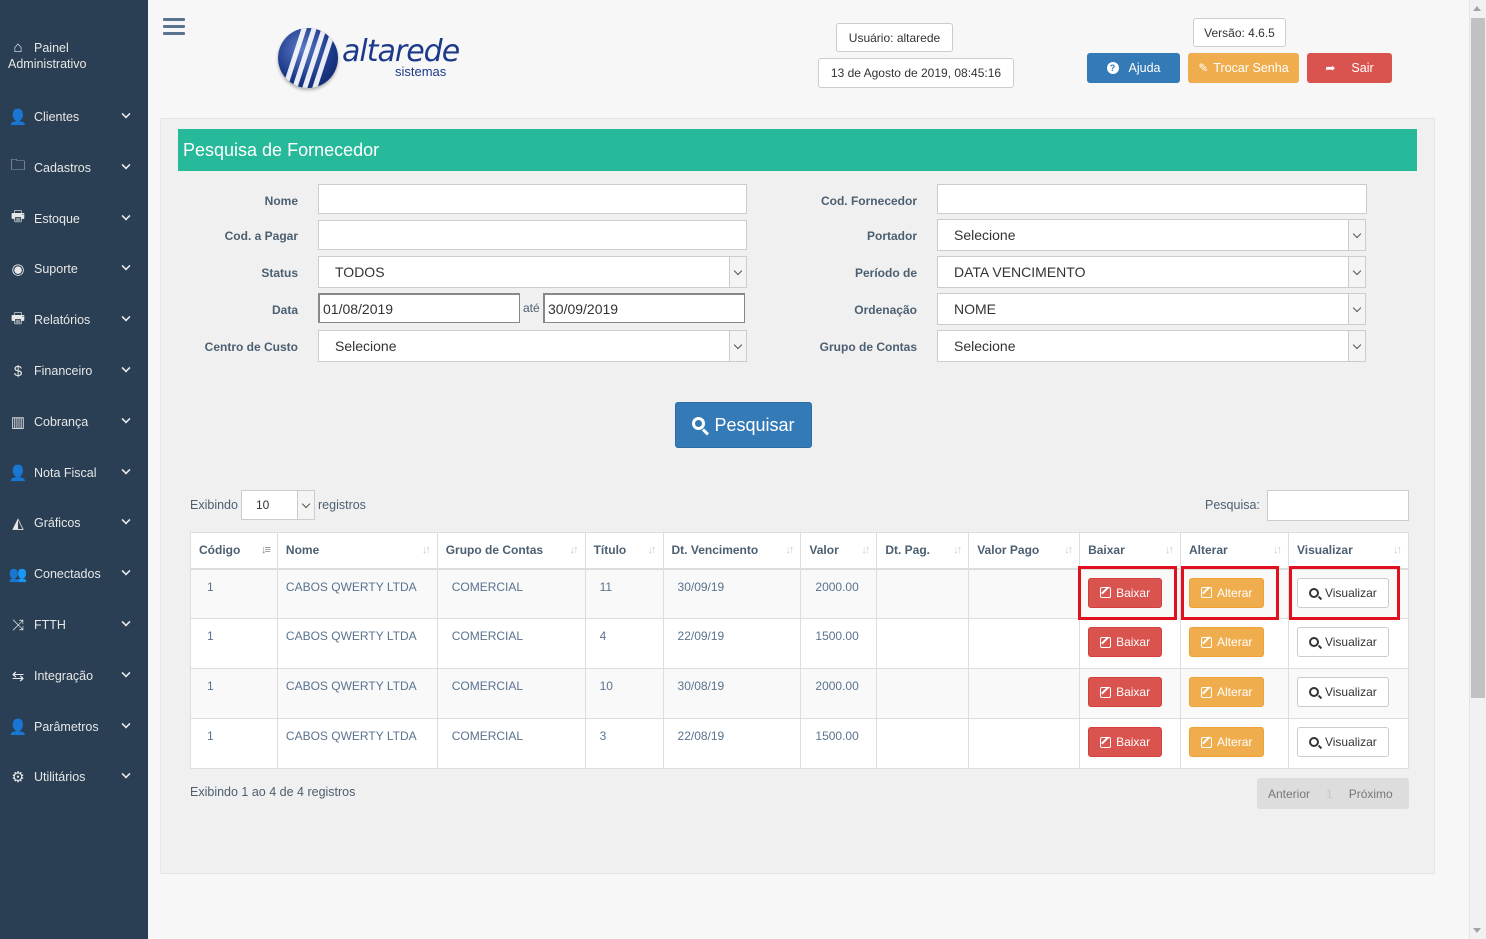 This screenshot has height=939, width=1486. Describe the element at coordinates (511, 551) in the screenshot. I see `column-header: Grupo de Contas ↓↑` at that location.